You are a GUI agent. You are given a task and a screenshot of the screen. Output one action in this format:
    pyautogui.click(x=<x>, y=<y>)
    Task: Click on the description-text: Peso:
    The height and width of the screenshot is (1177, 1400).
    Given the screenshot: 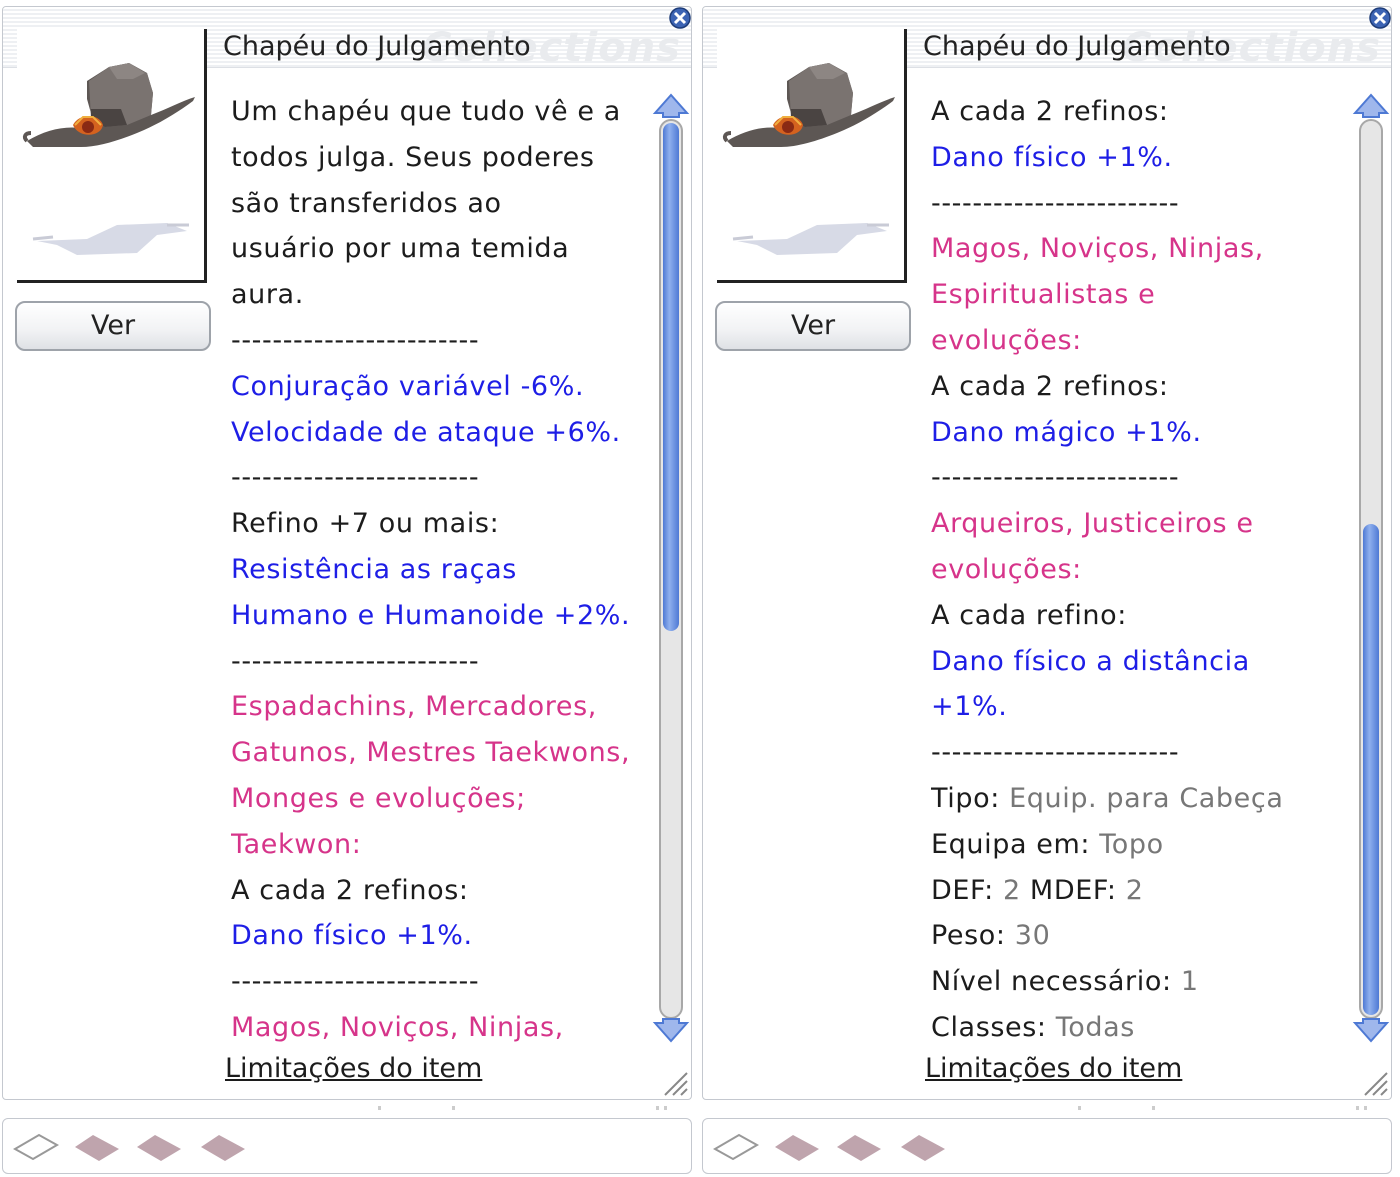 What is the action you would take?
    pyautogui.click(x=973, y=936)
    